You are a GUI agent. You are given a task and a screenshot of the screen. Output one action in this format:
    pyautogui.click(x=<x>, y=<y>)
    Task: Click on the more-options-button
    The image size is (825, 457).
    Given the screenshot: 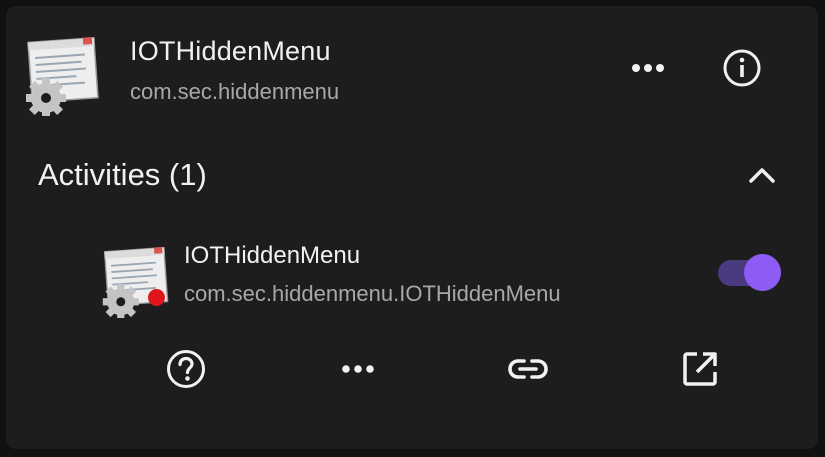 What is the action you would take?
    pyautogui.click(x=648, y=68)
    